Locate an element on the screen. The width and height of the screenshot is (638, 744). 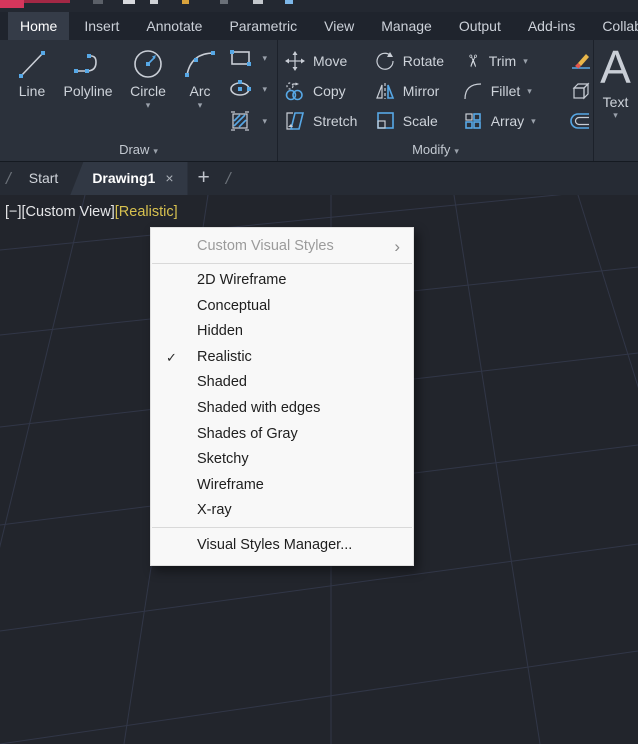
draw-panel-label: Draw ▾ is located at coordinates (139, 149).